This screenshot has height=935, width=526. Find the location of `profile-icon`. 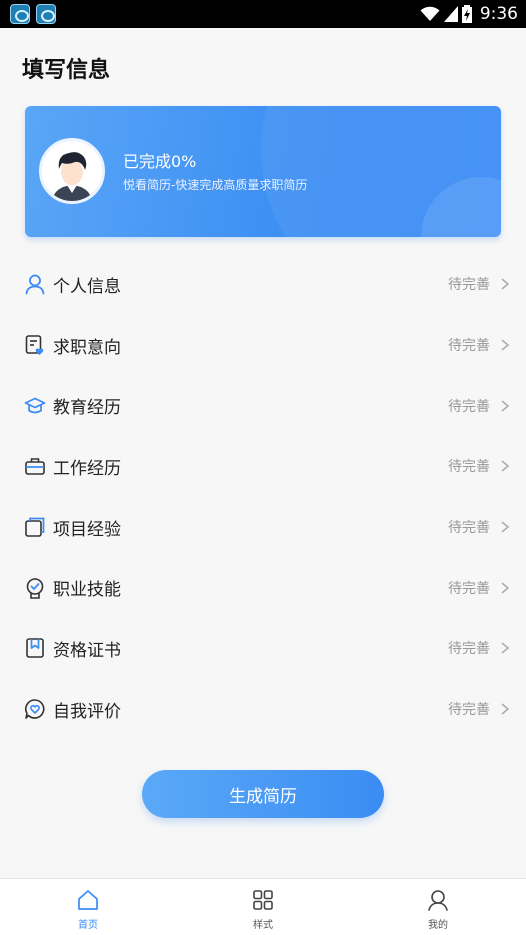

profile-icon is located at coordinates (438, 900).